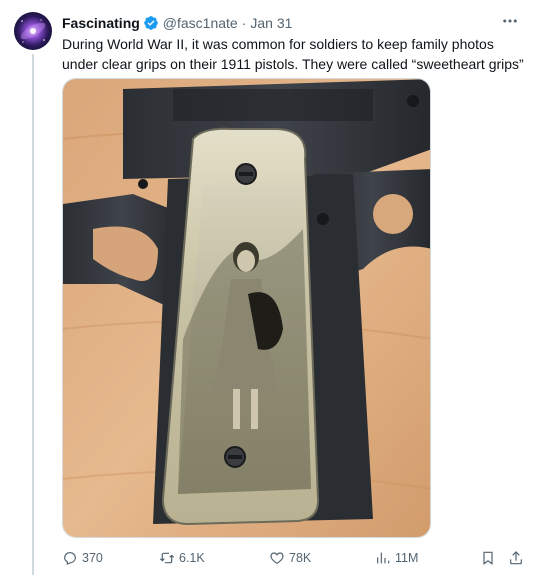 This screenshot has width=535, height=575. What do you see at coordinates (192, 558) in the screenshot?
I see `retweet-count: 6.1K` at bounding box center [192, 558].